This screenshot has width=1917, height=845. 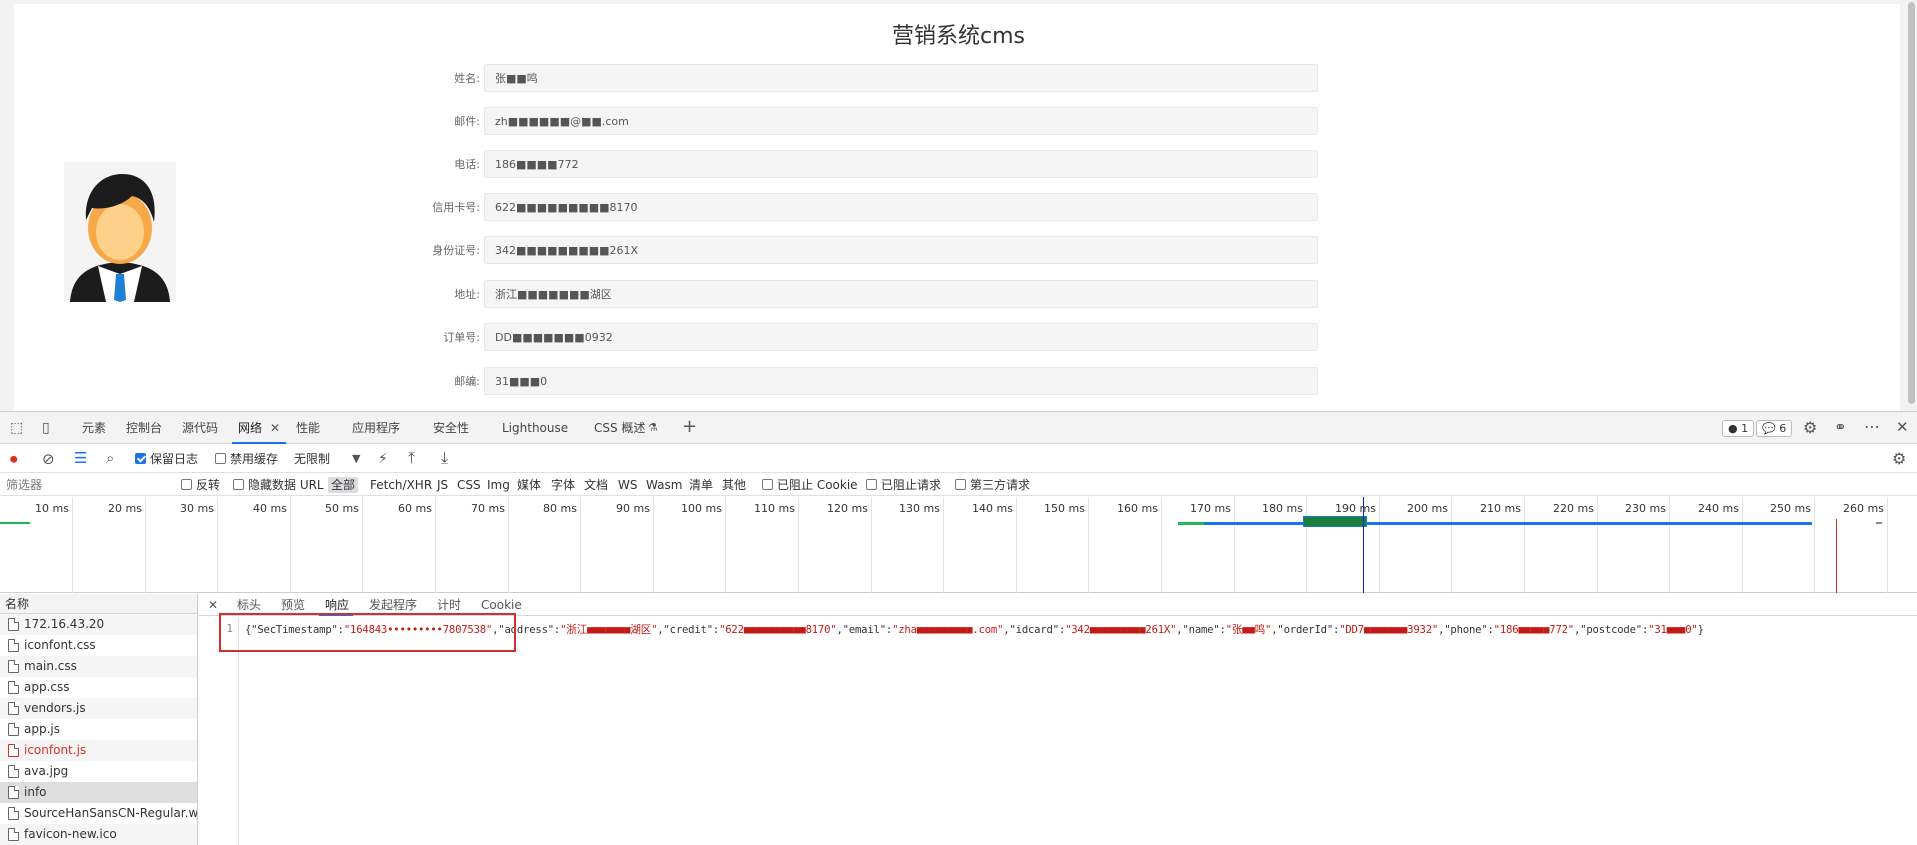 What do you see at coordinates (200, 485) in the screenshot?
I see `invert-checkbox: 反转` at bounding box center [200, 485].